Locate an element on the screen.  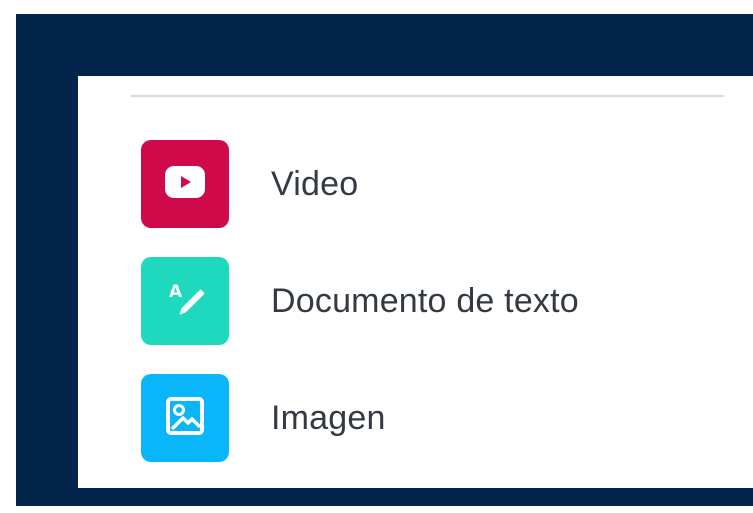
menu-item-text-document: A Documento de texto is located at coordinates (441, 301).